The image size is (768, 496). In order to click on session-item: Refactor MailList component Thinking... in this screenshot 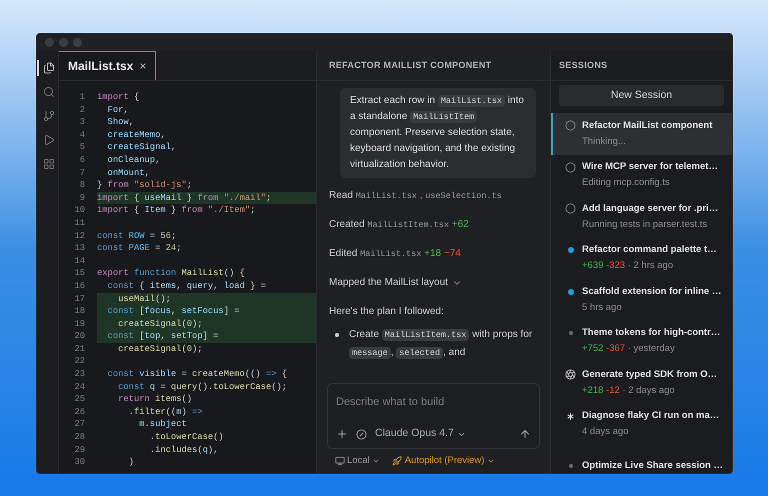, I will do `click(641, 133)`.